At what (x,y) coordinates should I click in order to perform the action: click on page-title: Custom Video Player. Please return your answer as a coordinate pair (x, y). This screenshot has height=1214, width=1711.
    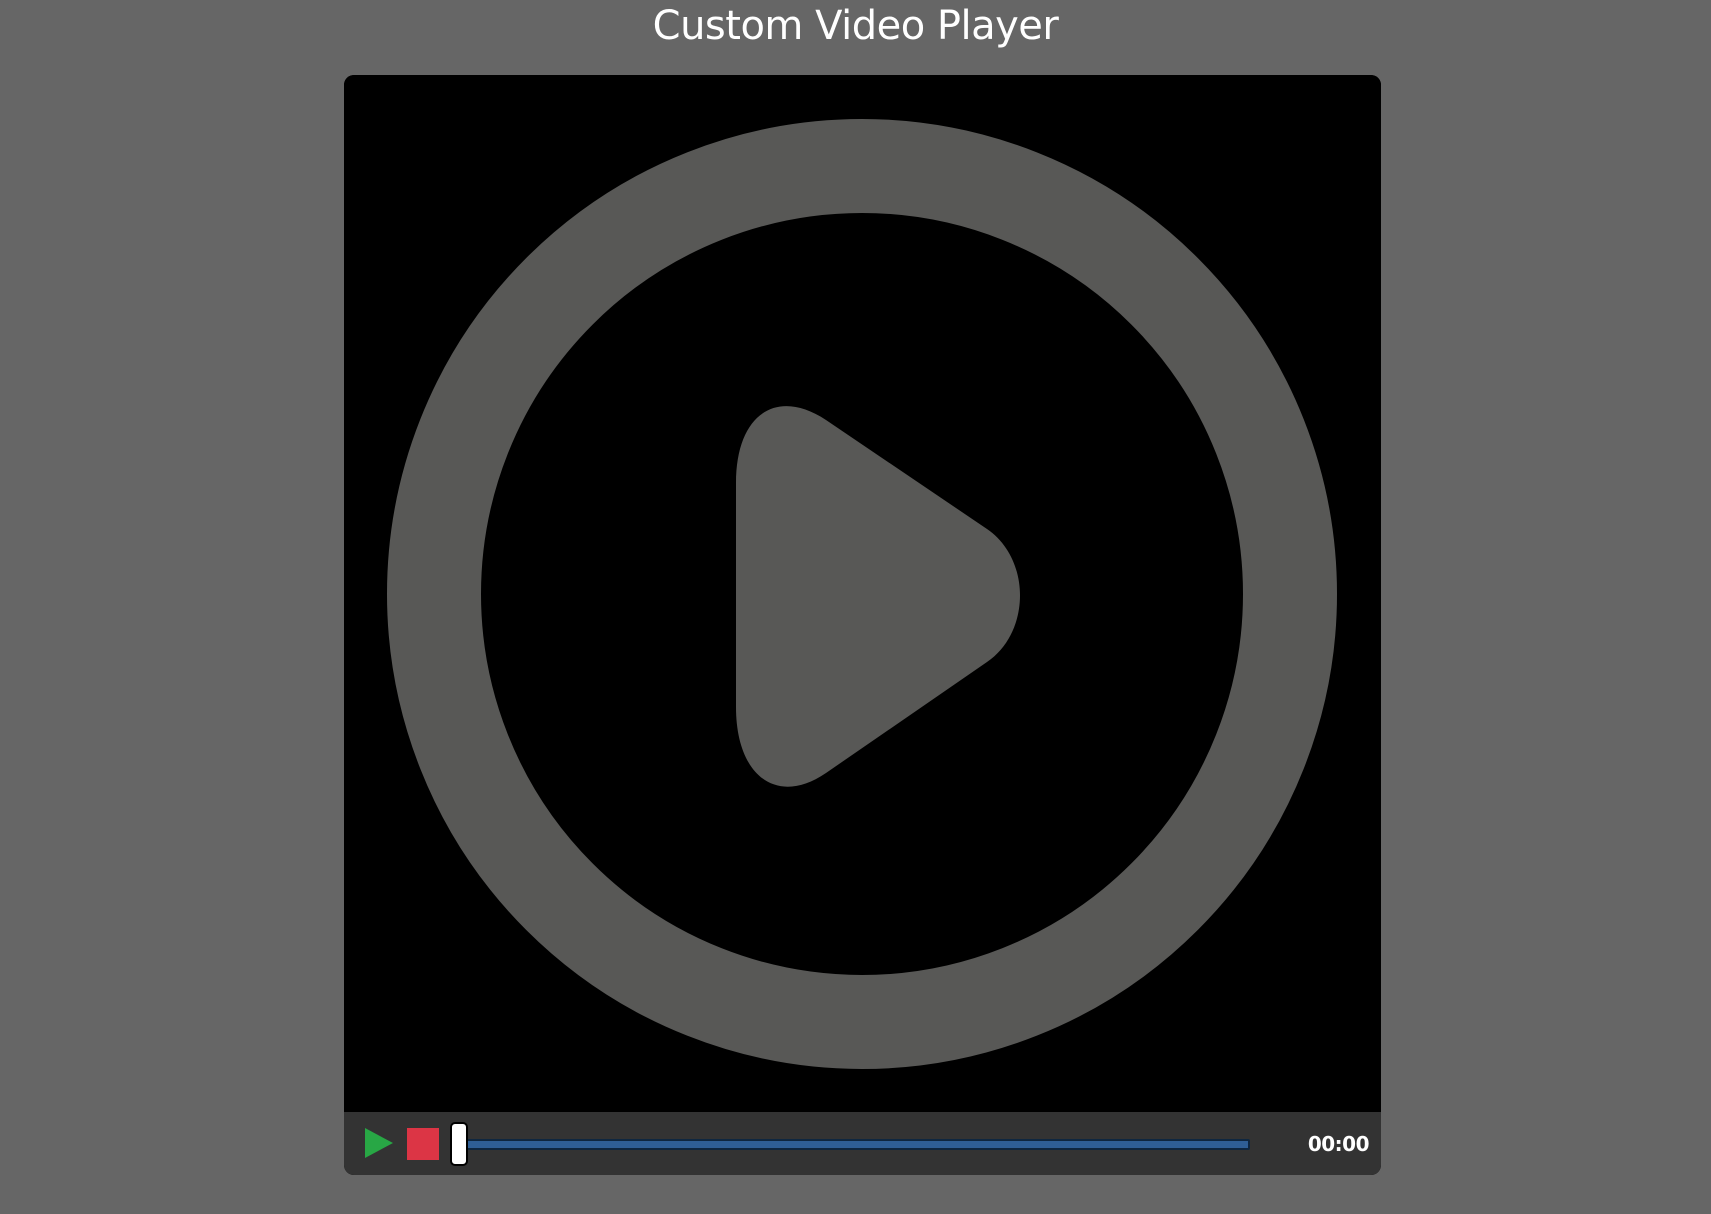
    Looking at the image, I should click on (855, 26).